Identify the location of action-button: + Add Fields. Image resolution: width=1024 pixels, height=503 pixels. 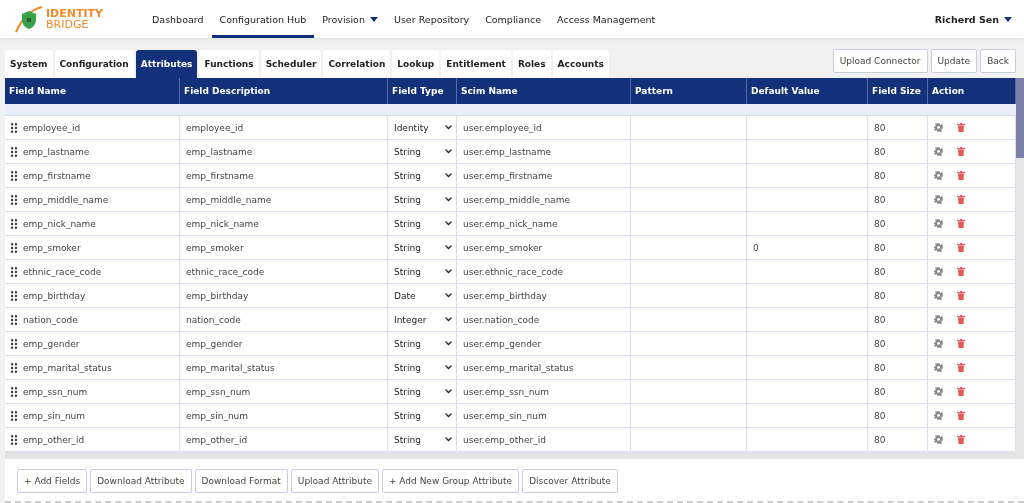
(52, 481).